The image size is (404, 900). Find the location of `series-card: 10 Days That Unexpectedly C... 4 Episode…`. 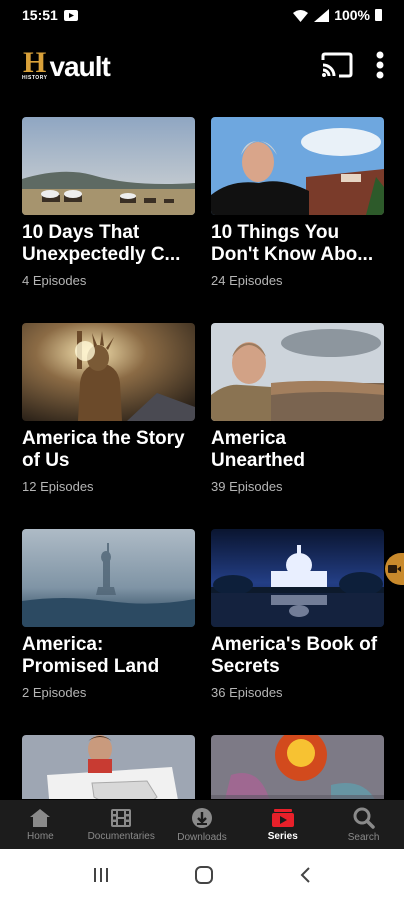

series-card: 10 Days That Unexpectedly C... 4 Episode… is located at coordinates (108, 202).